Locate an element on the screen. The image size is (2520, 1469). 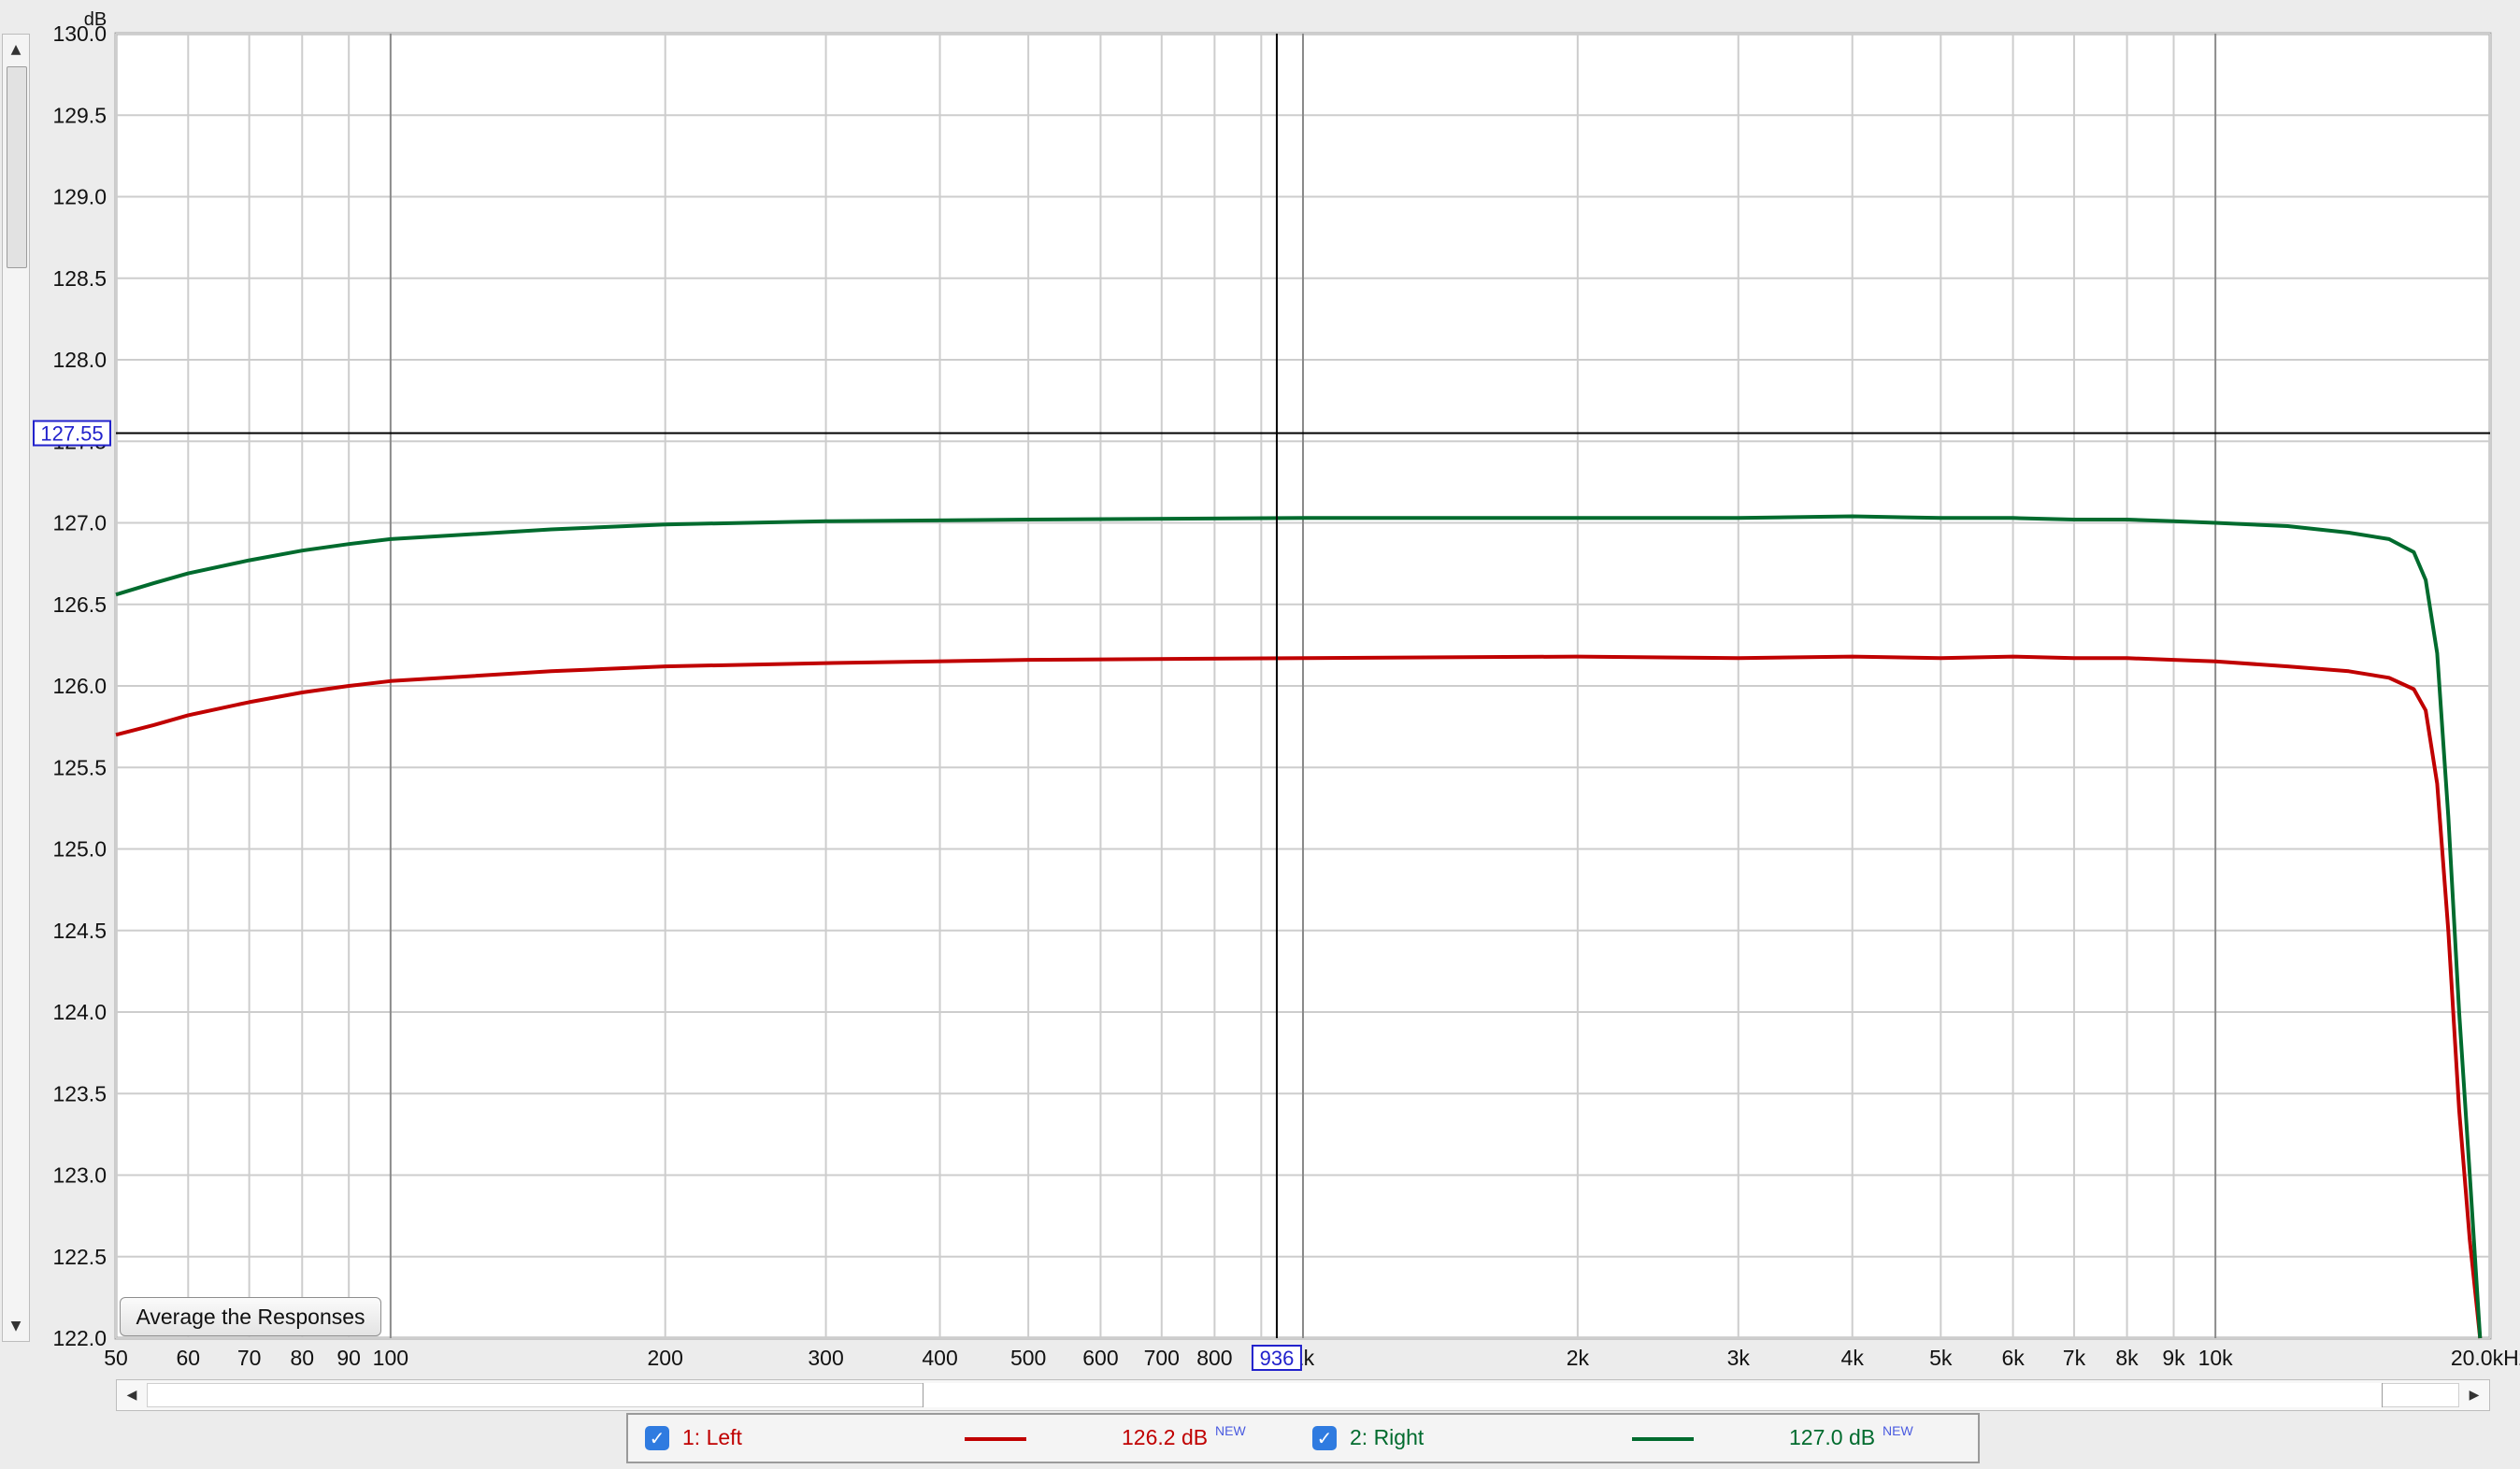
x-tick-label: 100 is located at coordinates (390, 1358).